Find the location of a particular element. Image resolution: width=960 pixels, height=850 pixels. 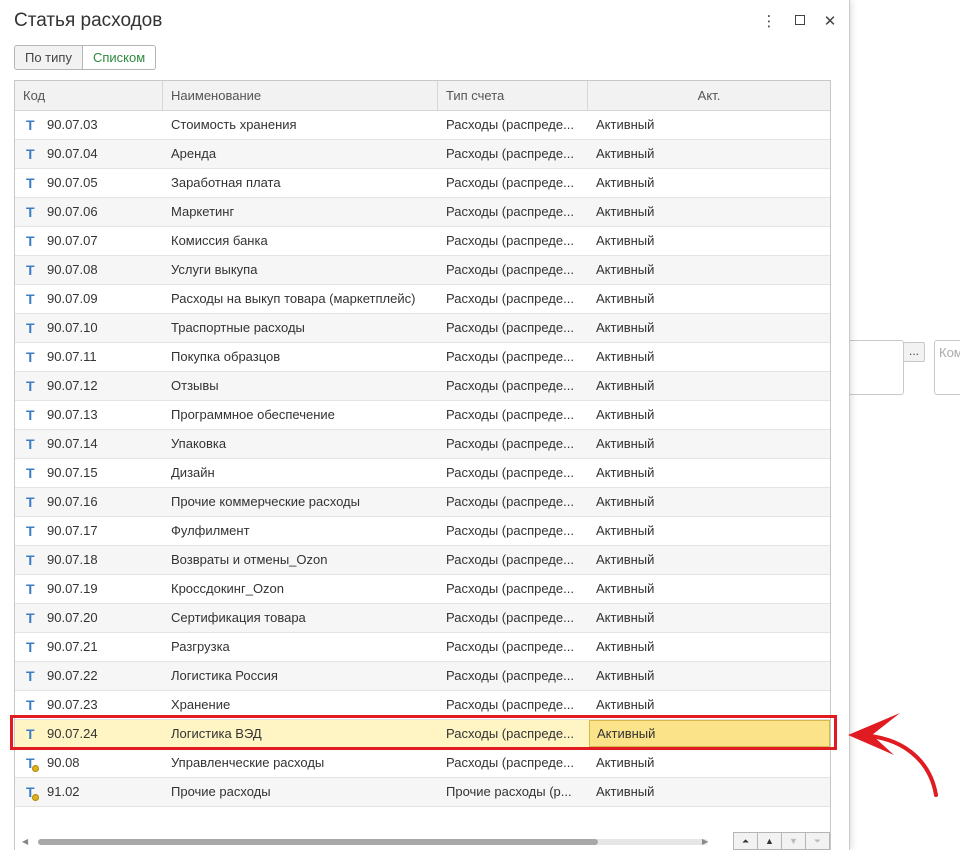

maximize-icon is located at coordinates (800, 20).